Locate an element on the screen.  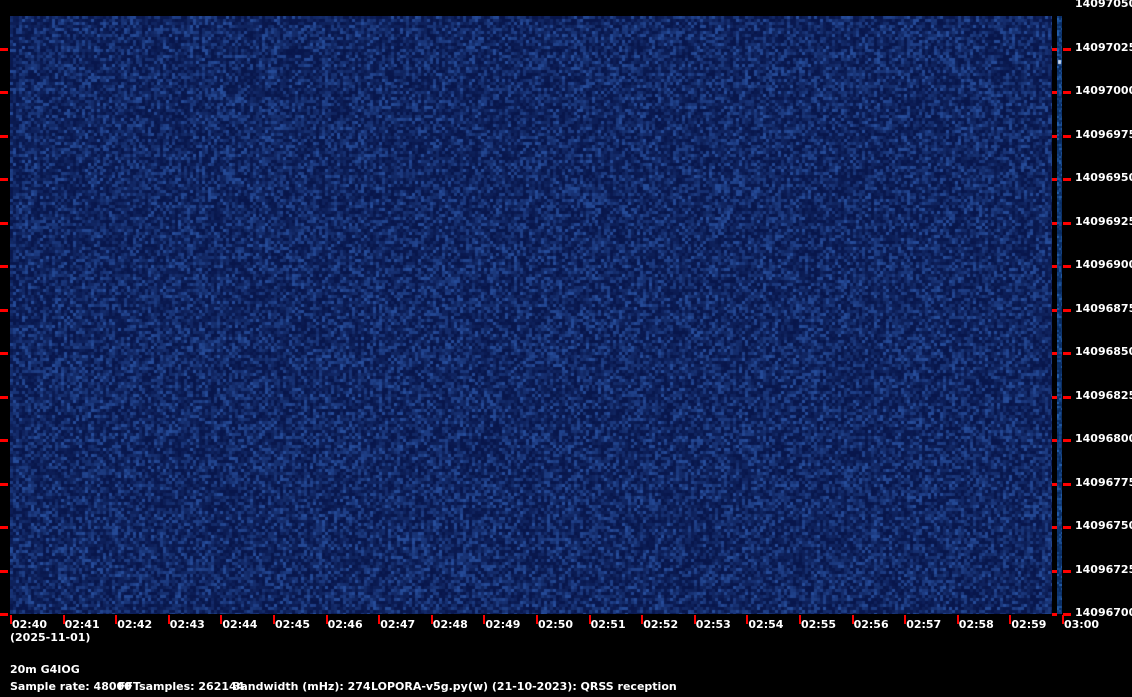
y-tick-label: 14096975 is located at coordinates (1103, 135).